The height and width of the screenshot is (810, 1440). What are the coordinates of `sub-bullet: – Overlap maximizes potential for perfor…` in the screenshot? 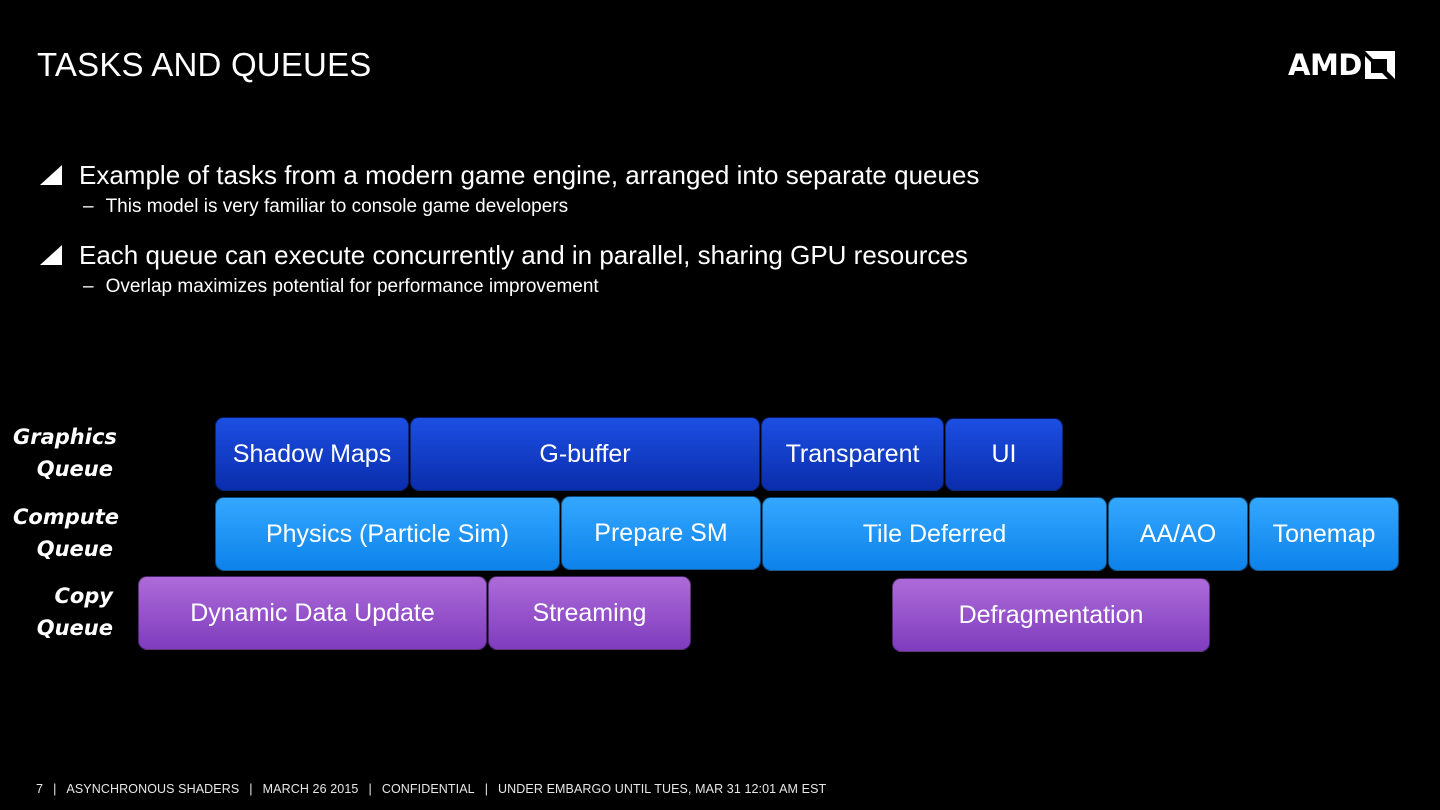 It's located at (509, 287).